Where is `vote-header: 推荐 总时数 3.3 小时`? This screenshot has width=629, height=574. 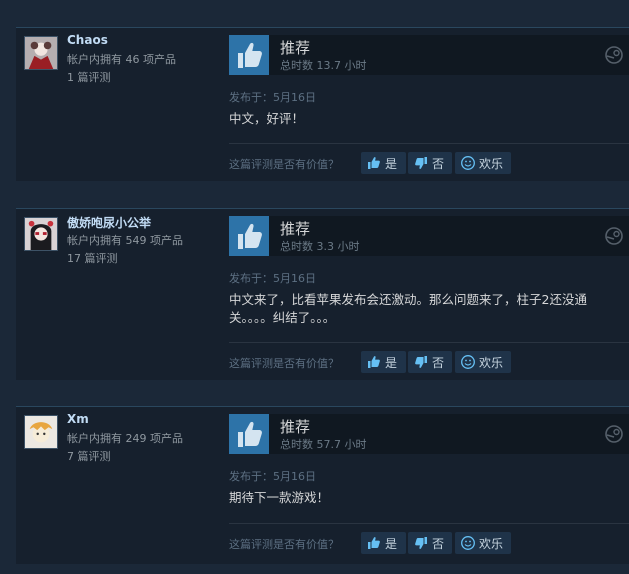 vote-header: 推荐 总时数 3.3 小时 is located at coordinates (429, 236).